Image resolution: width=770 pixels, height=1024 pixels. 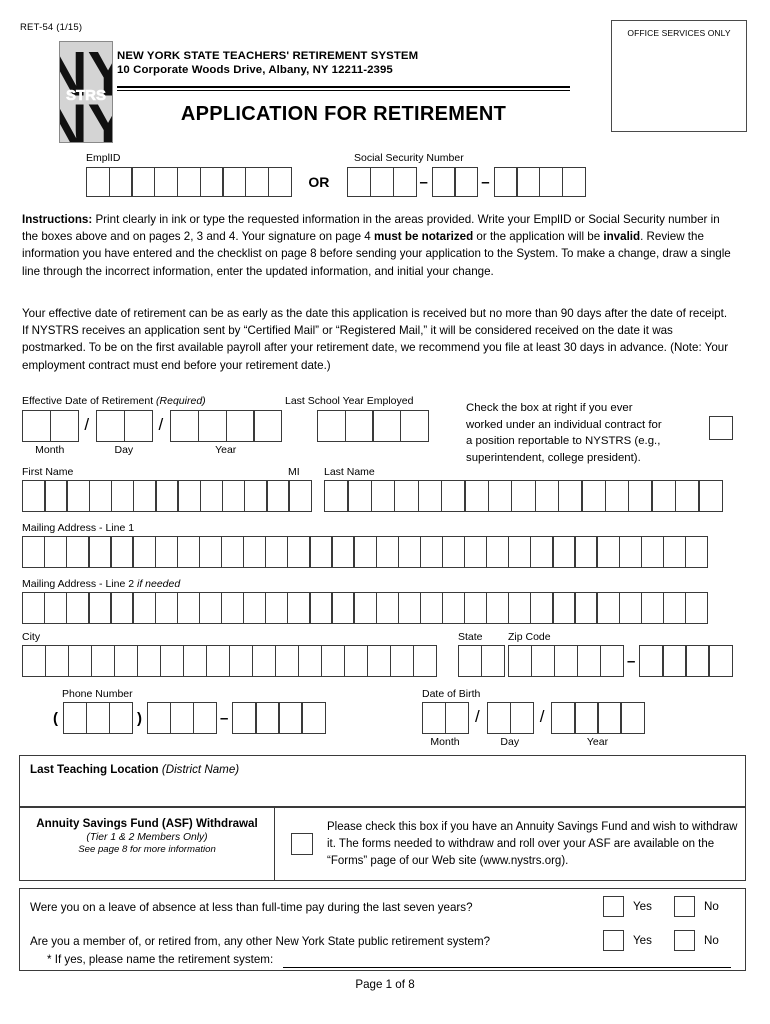 I want to click on birth-year-input, so click(x=598, y=718).